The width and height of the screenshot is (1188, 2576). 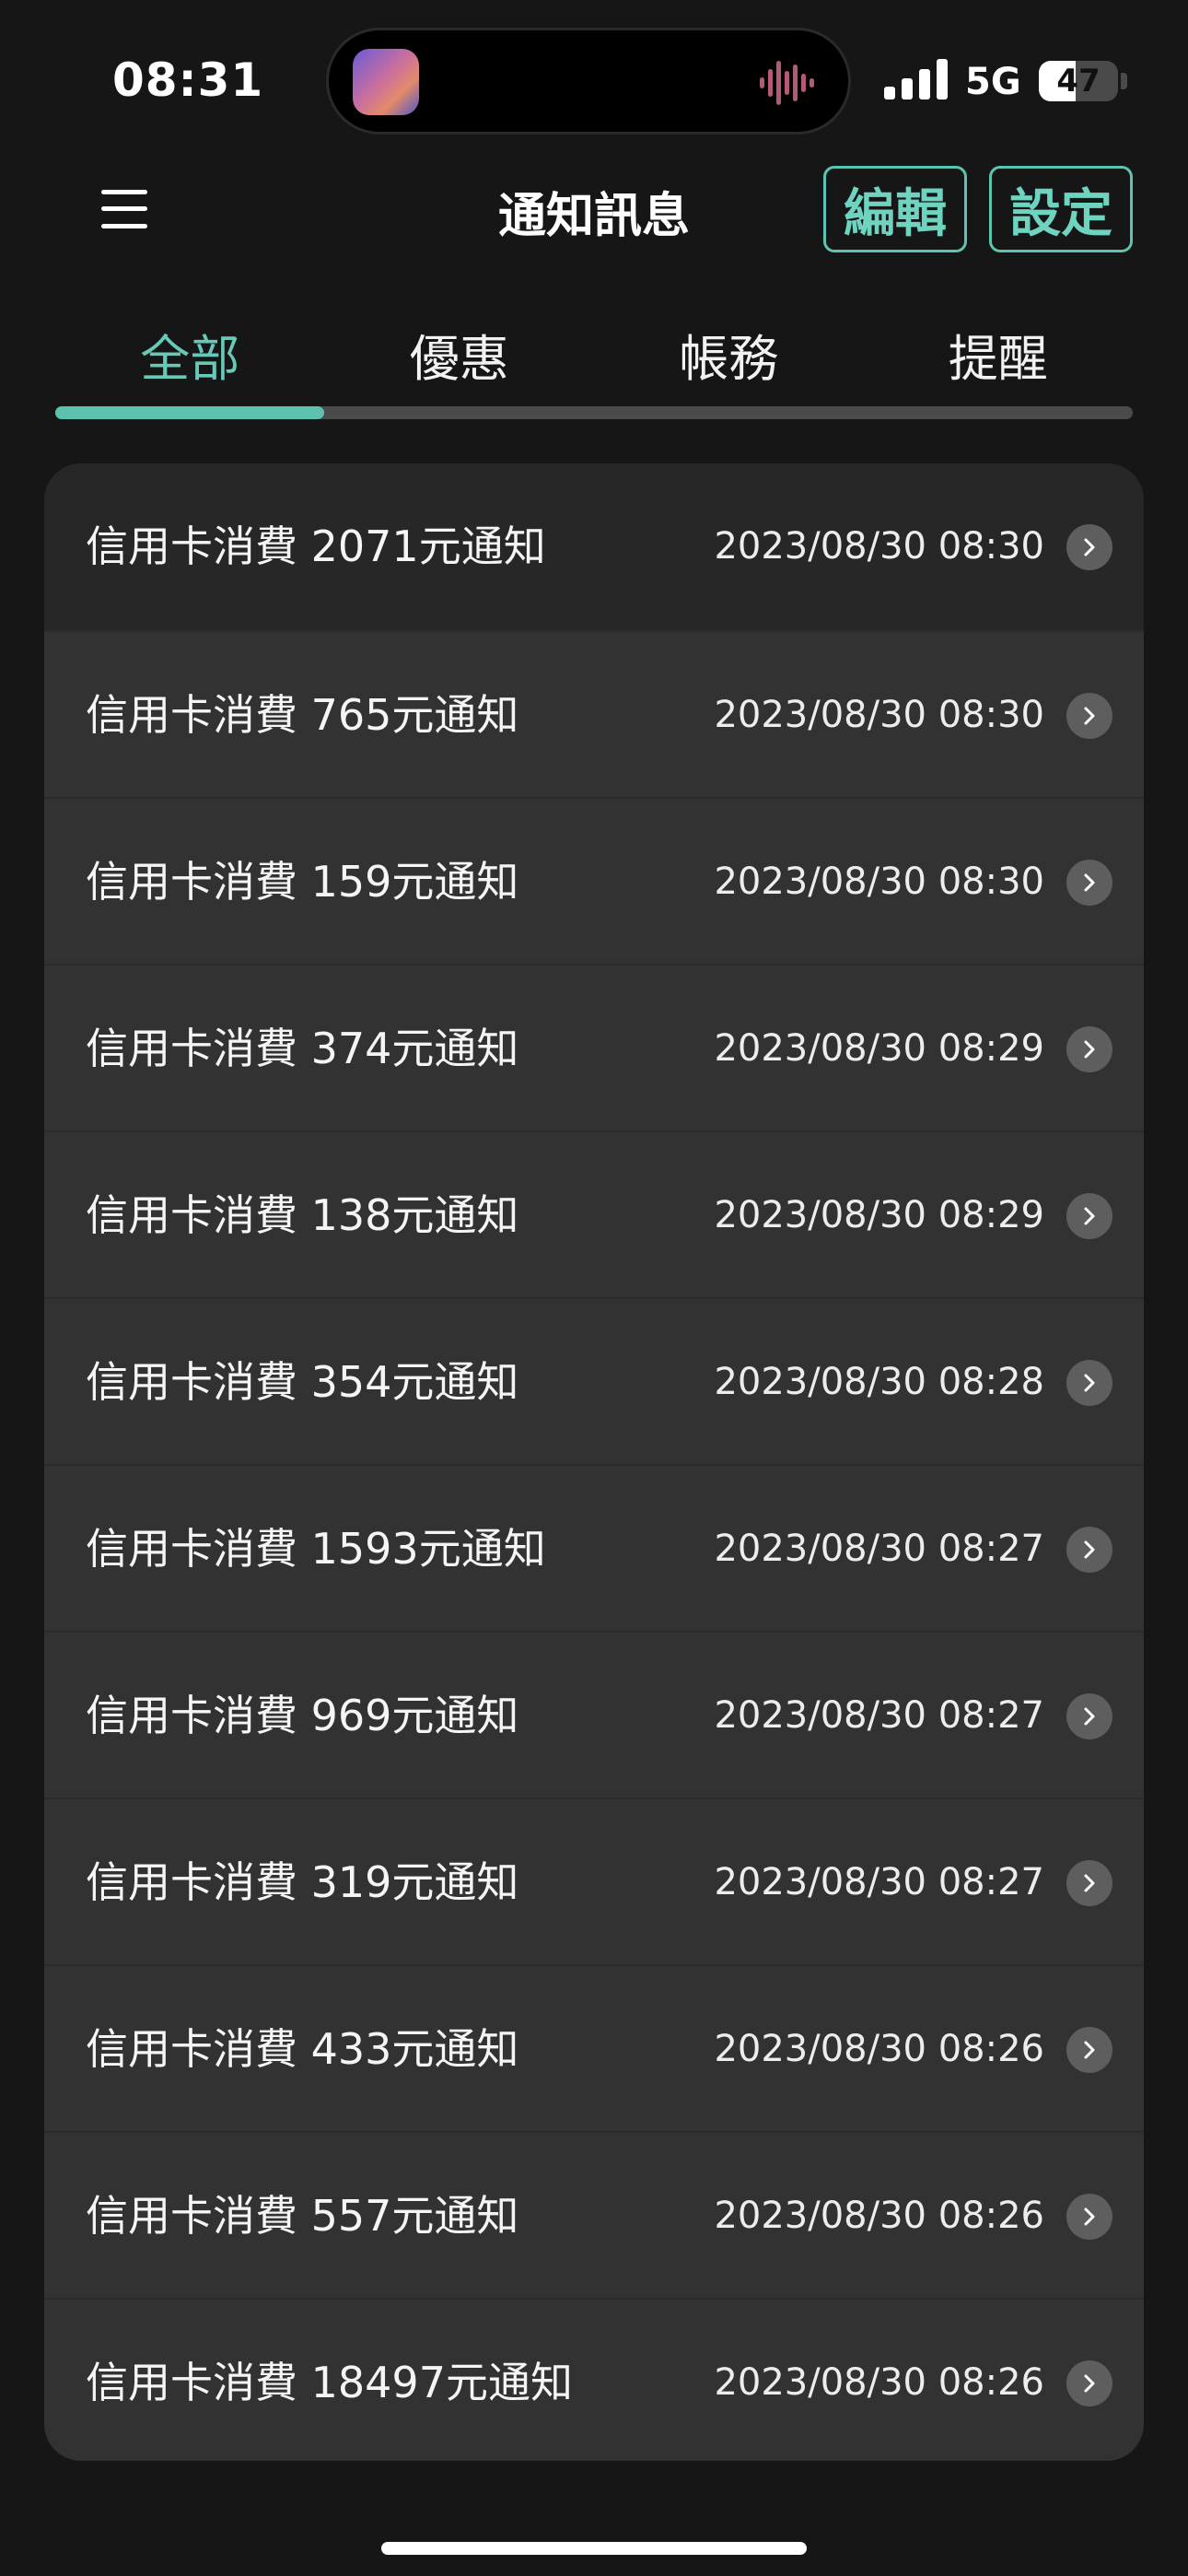 I want to click on notification-row: 信用卡消費 18497元通知 2023/08/30 08:26, so click(x=594, y=2379).